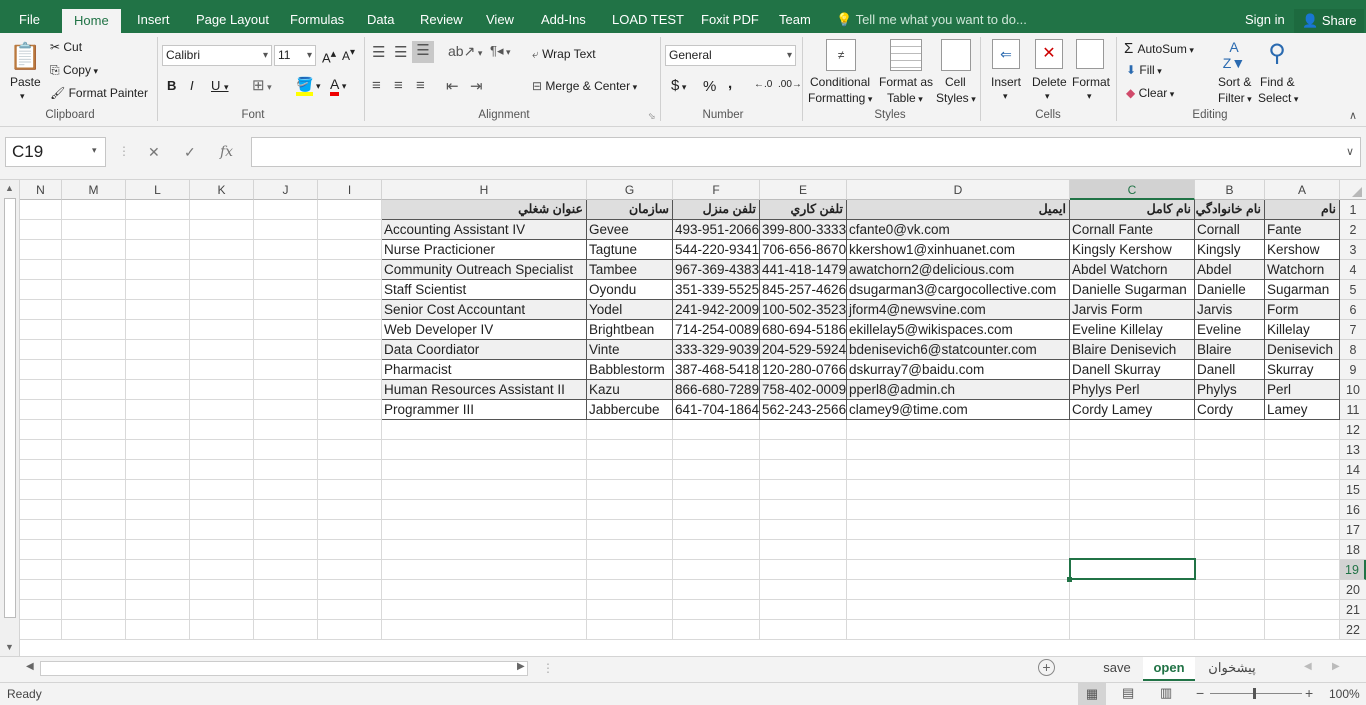  What do you see at coordinates (220, 85) in the screenshot?
I see `underline-icon: U ▾` at bounding box center [220, 85].